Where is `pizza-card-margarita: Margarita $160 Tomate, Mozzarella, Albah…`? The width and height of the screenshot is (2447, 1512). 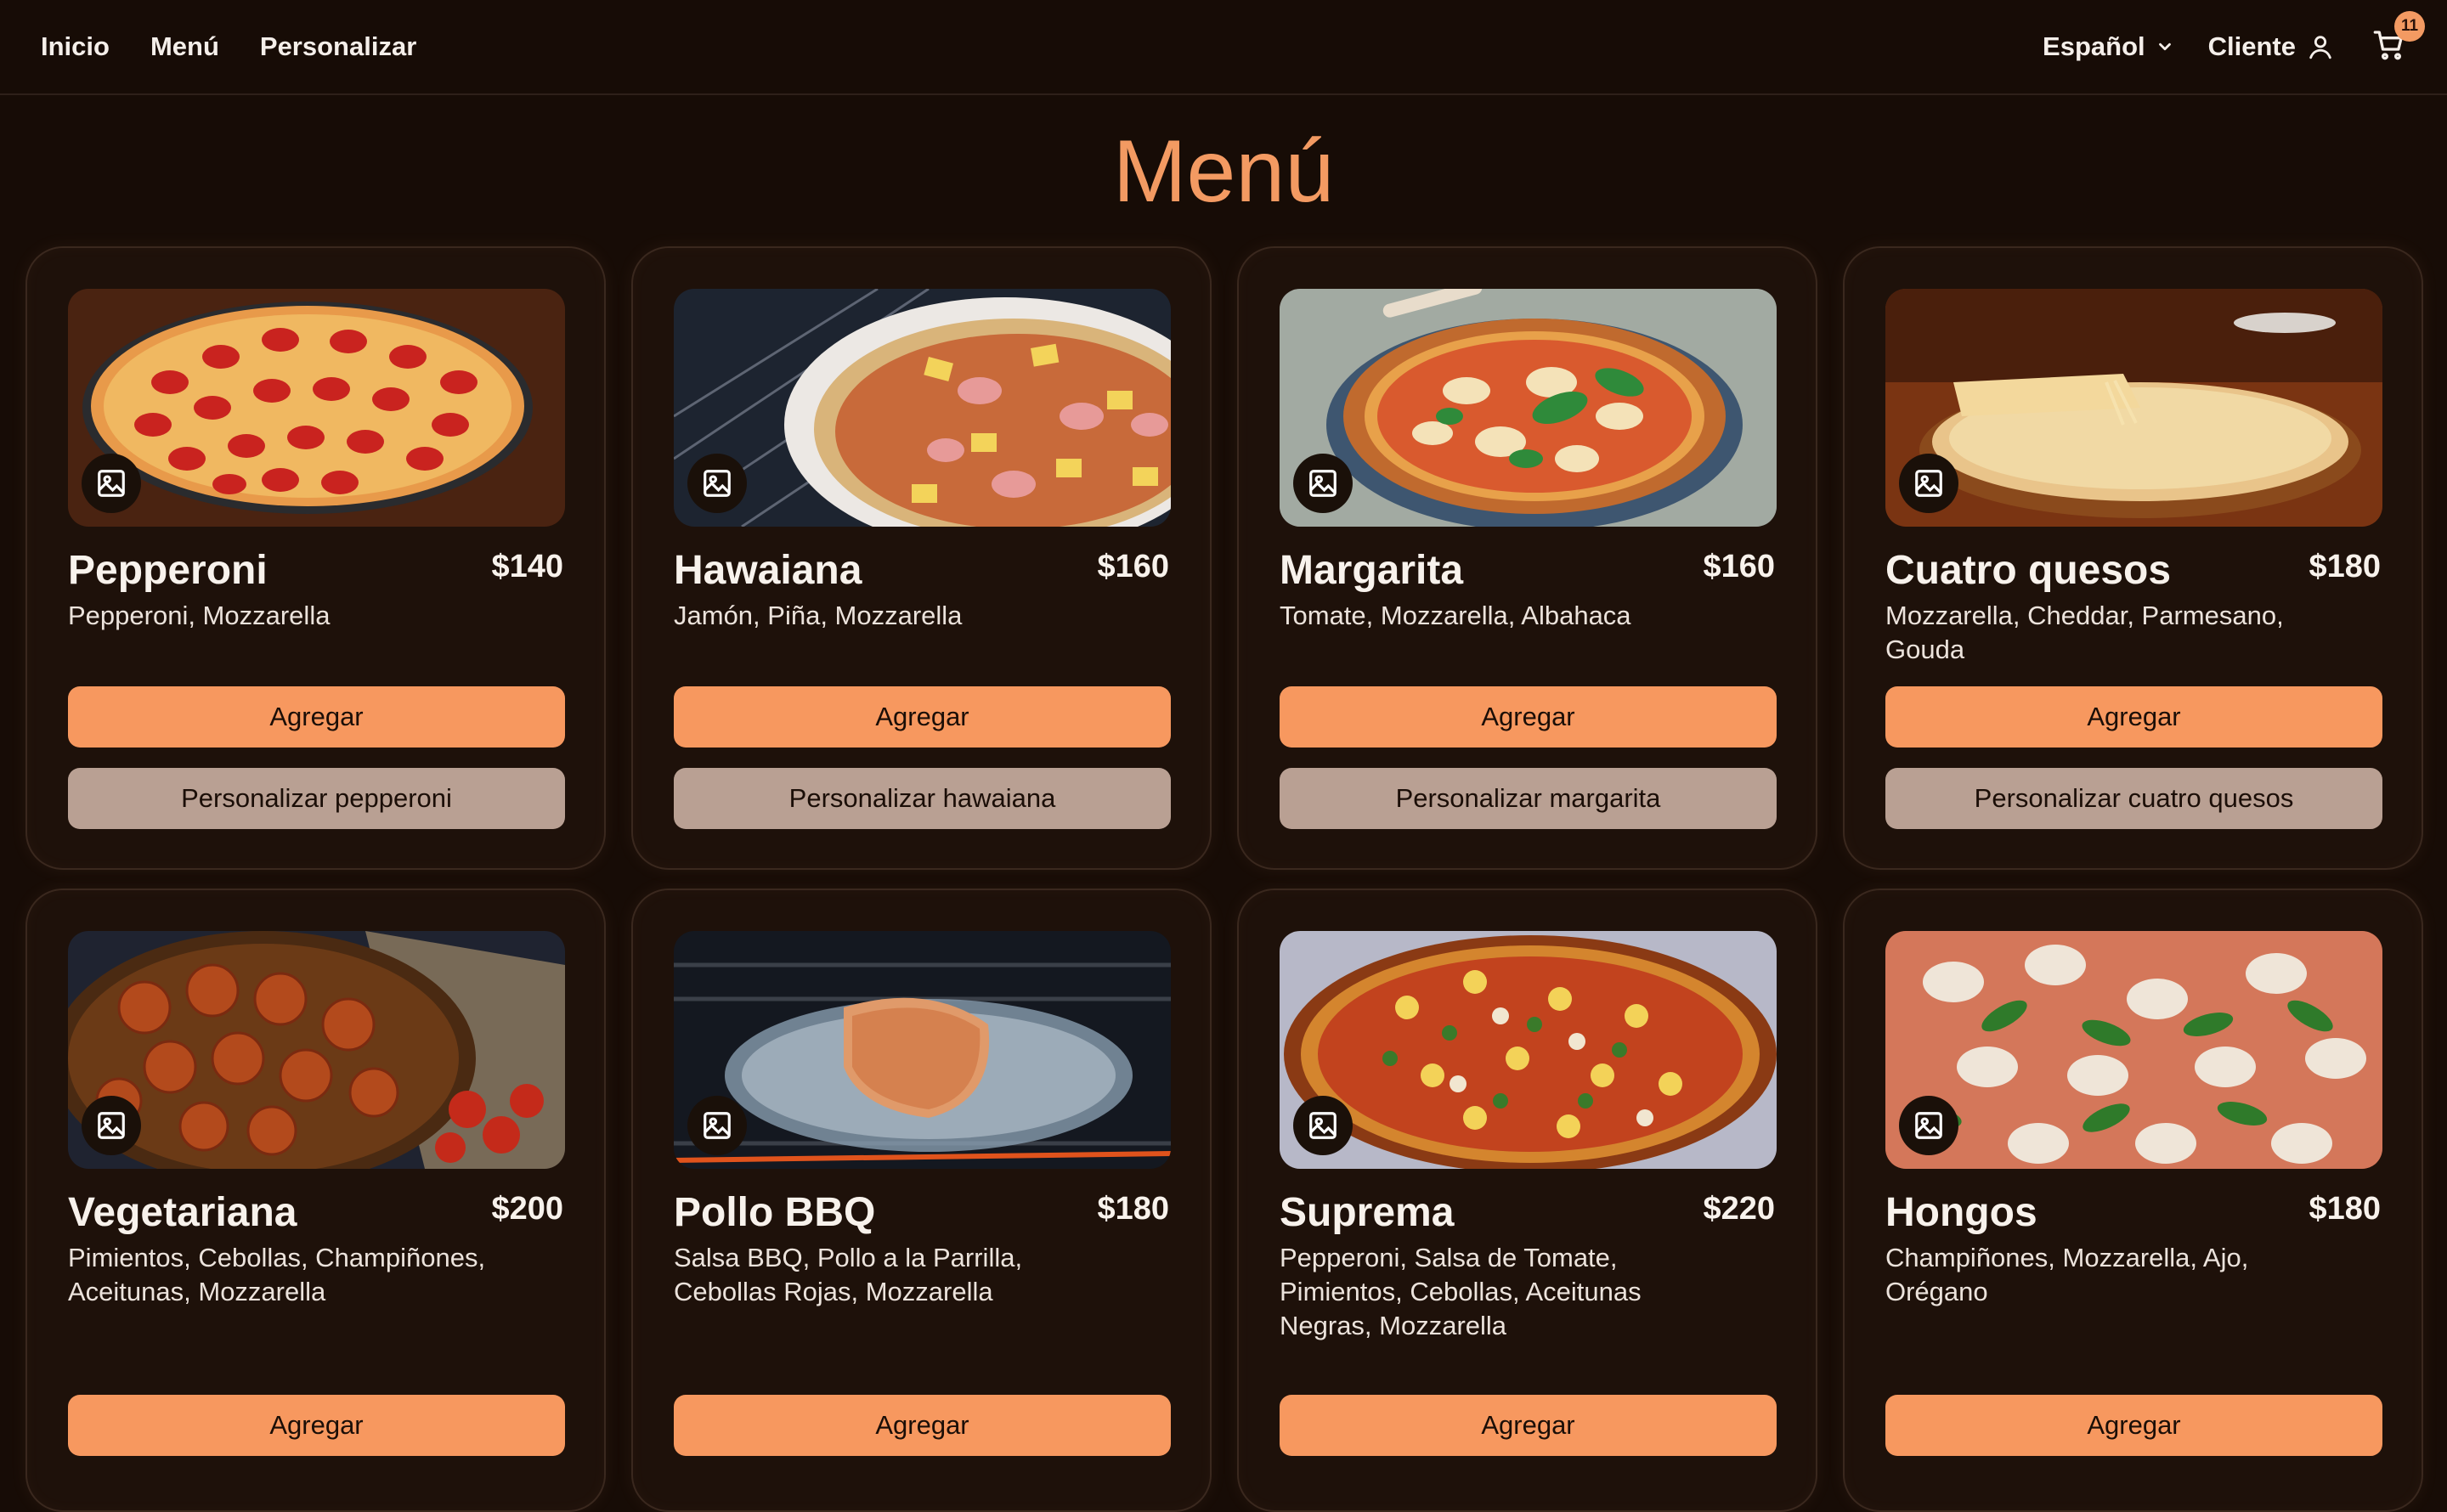 pizza-card-margarita: Margarita $160 Tomate, Mozzarella, Albah… is located at coordinates (1527, 558).